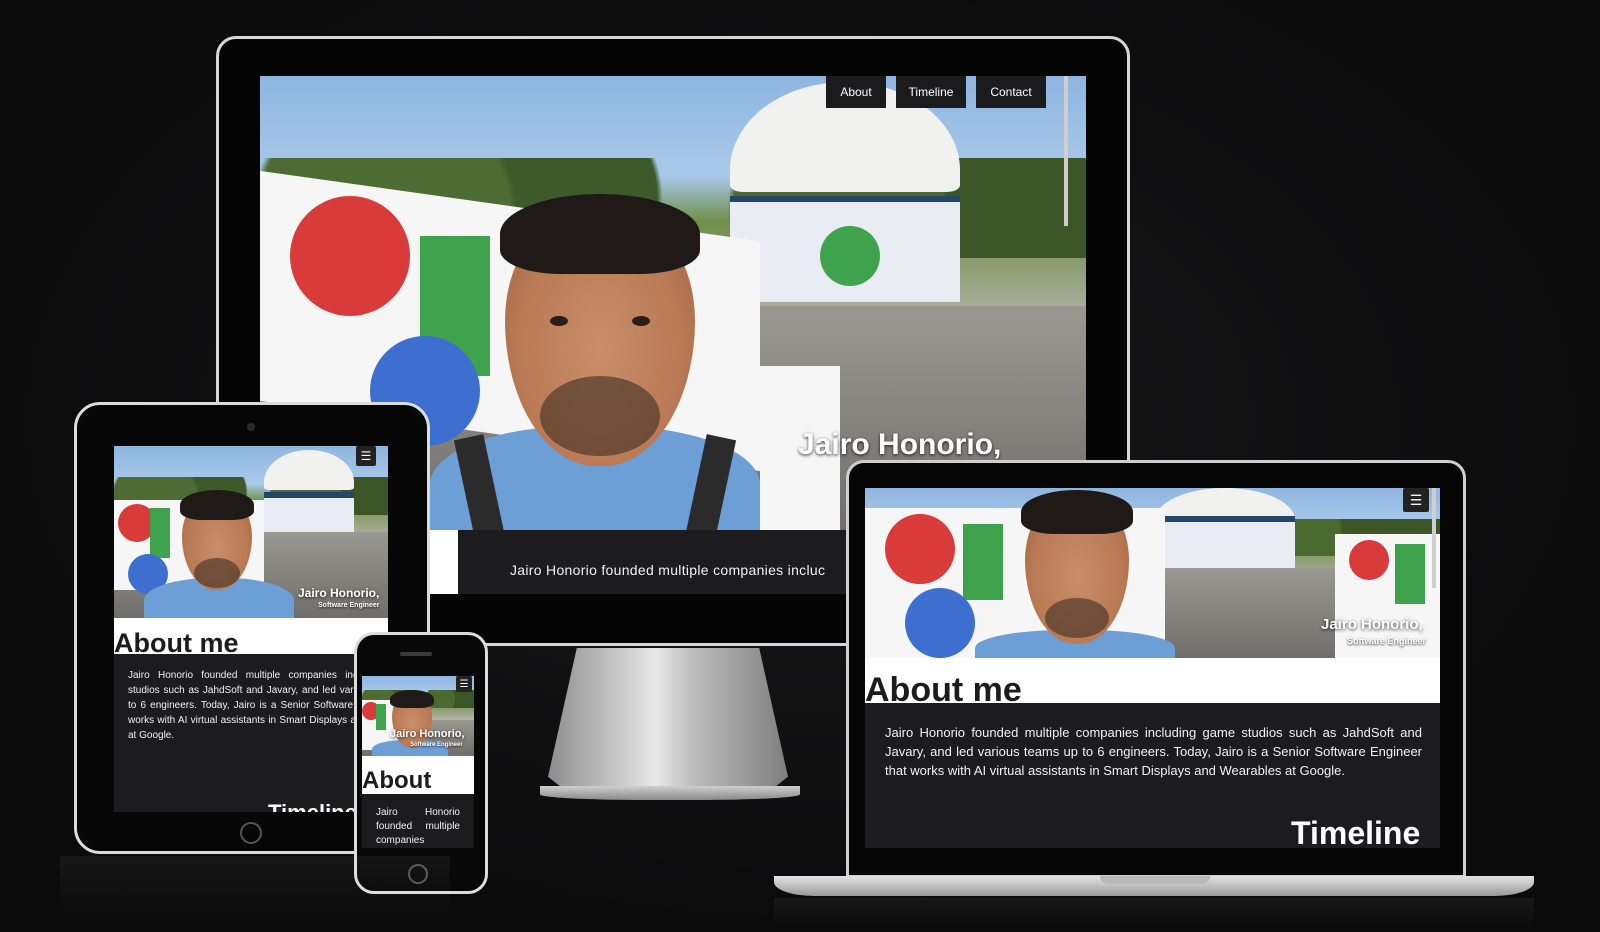 The height and width of the screenshot is (932, 1600). What do you see at coordinates (931, 92) in the screenshot?
I see `nav-timeline: Timeline` at bounding box center [931, 92].